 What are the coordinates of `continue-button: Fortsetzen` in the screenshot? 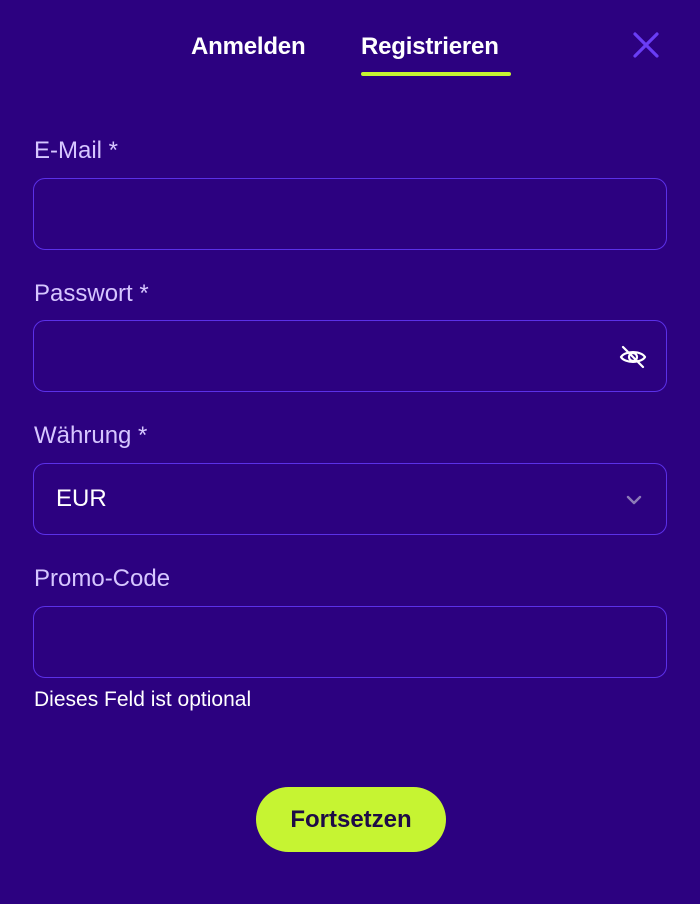 It's located at (351, 819).